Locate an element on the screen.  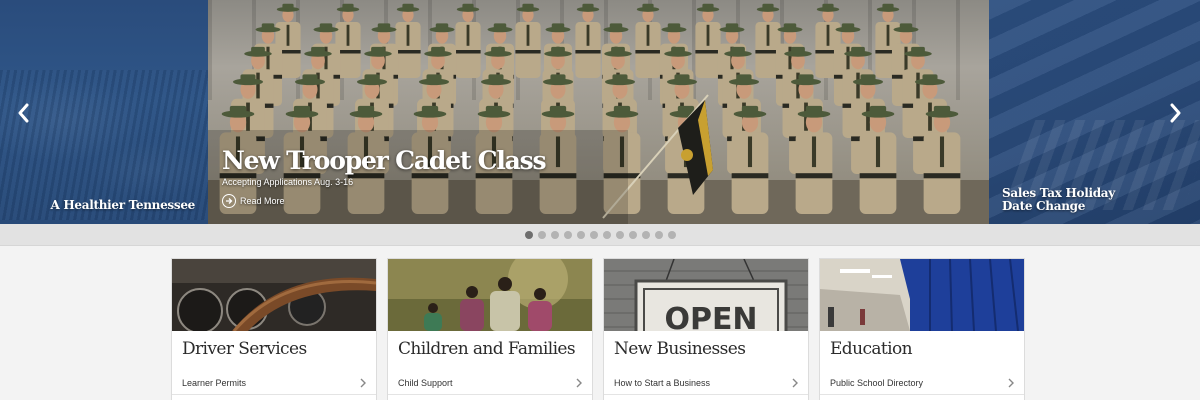
card-driver-services: Driver Services Learner Permits is located at coordinates (274, 329).